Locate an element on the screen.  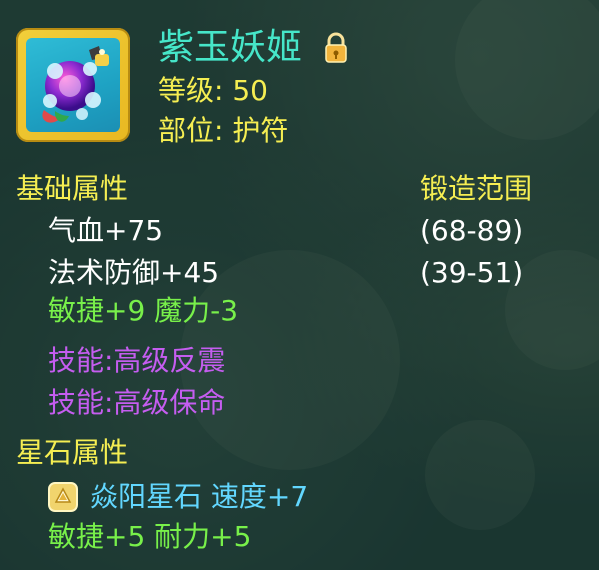
star-stone-bonus: 敏捷+5 耐力+5 is located at coordinates (150, 536).